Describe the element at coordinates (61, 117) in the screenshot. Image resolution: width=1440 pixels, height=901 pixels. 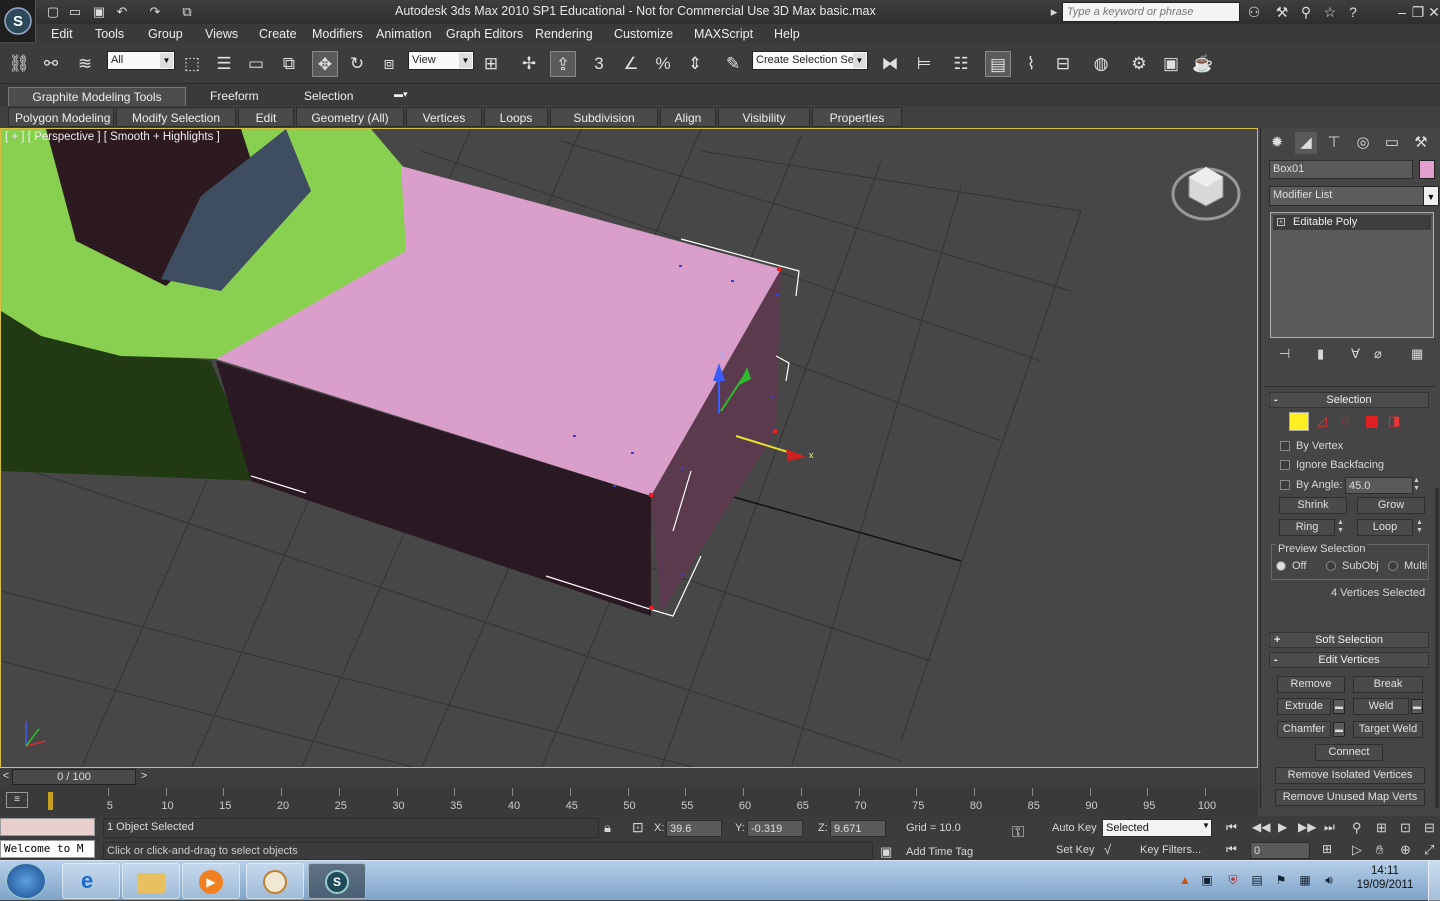
I see `panel-polygon-modeling: Polygon Modeling` at that location.